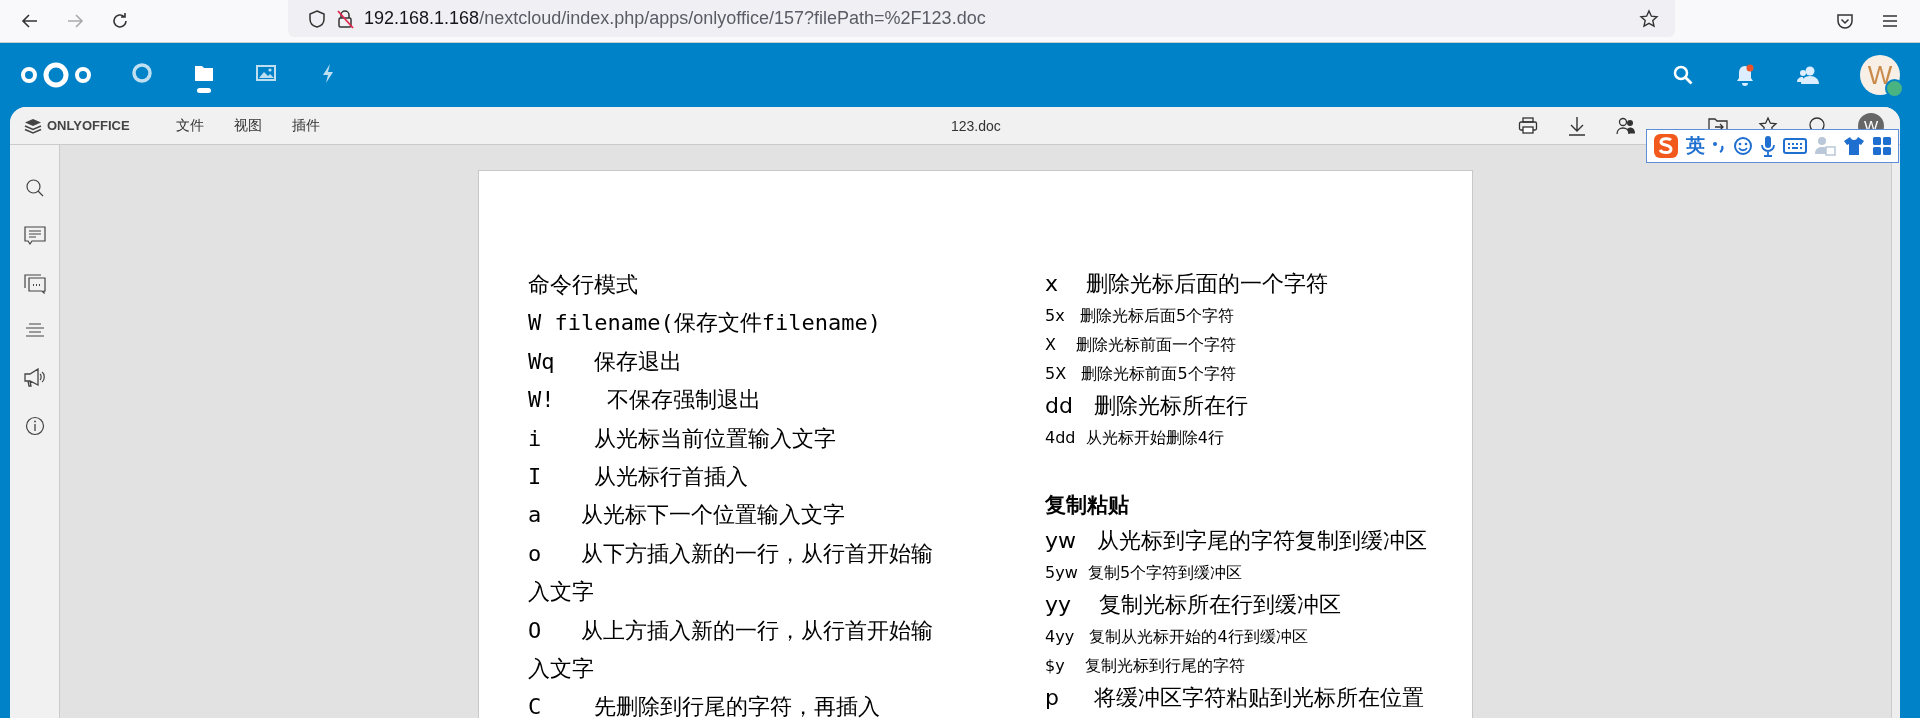 Image resolution: width=1920 pixels, height=718 pixels. I want to click on language-mode: 英, so click(1695, 146).